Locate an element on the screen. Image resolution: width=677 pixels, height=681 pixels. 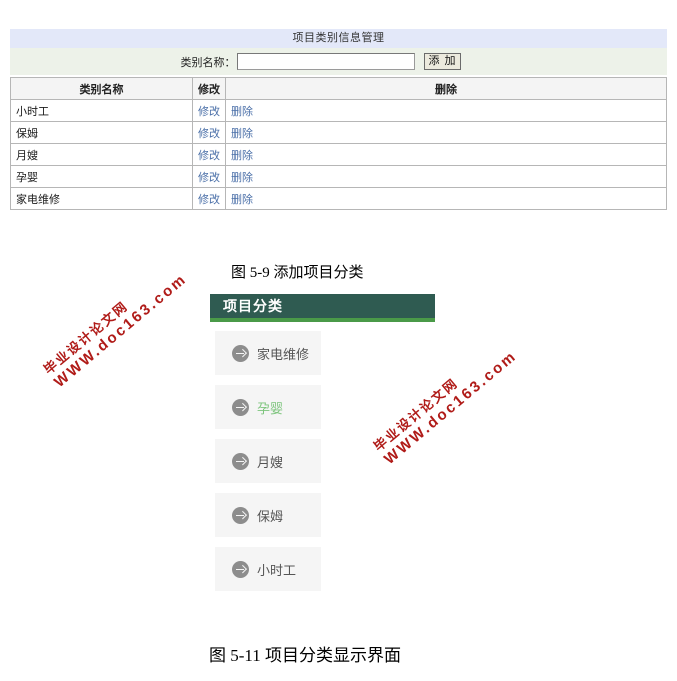
list-item-label: 保姆 is located at coordinates (270, 516).